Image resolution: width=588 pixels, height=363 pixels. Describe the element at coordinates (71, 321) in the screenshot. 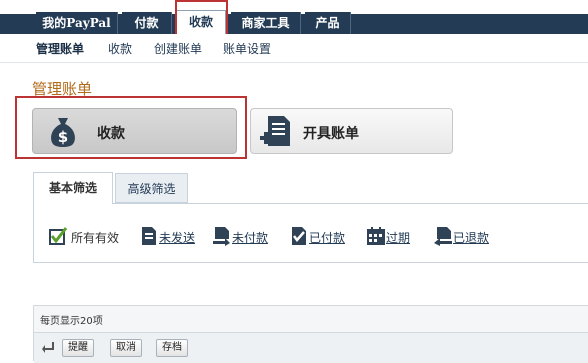

I see `per-page-text: 每页显示20项` at that location.